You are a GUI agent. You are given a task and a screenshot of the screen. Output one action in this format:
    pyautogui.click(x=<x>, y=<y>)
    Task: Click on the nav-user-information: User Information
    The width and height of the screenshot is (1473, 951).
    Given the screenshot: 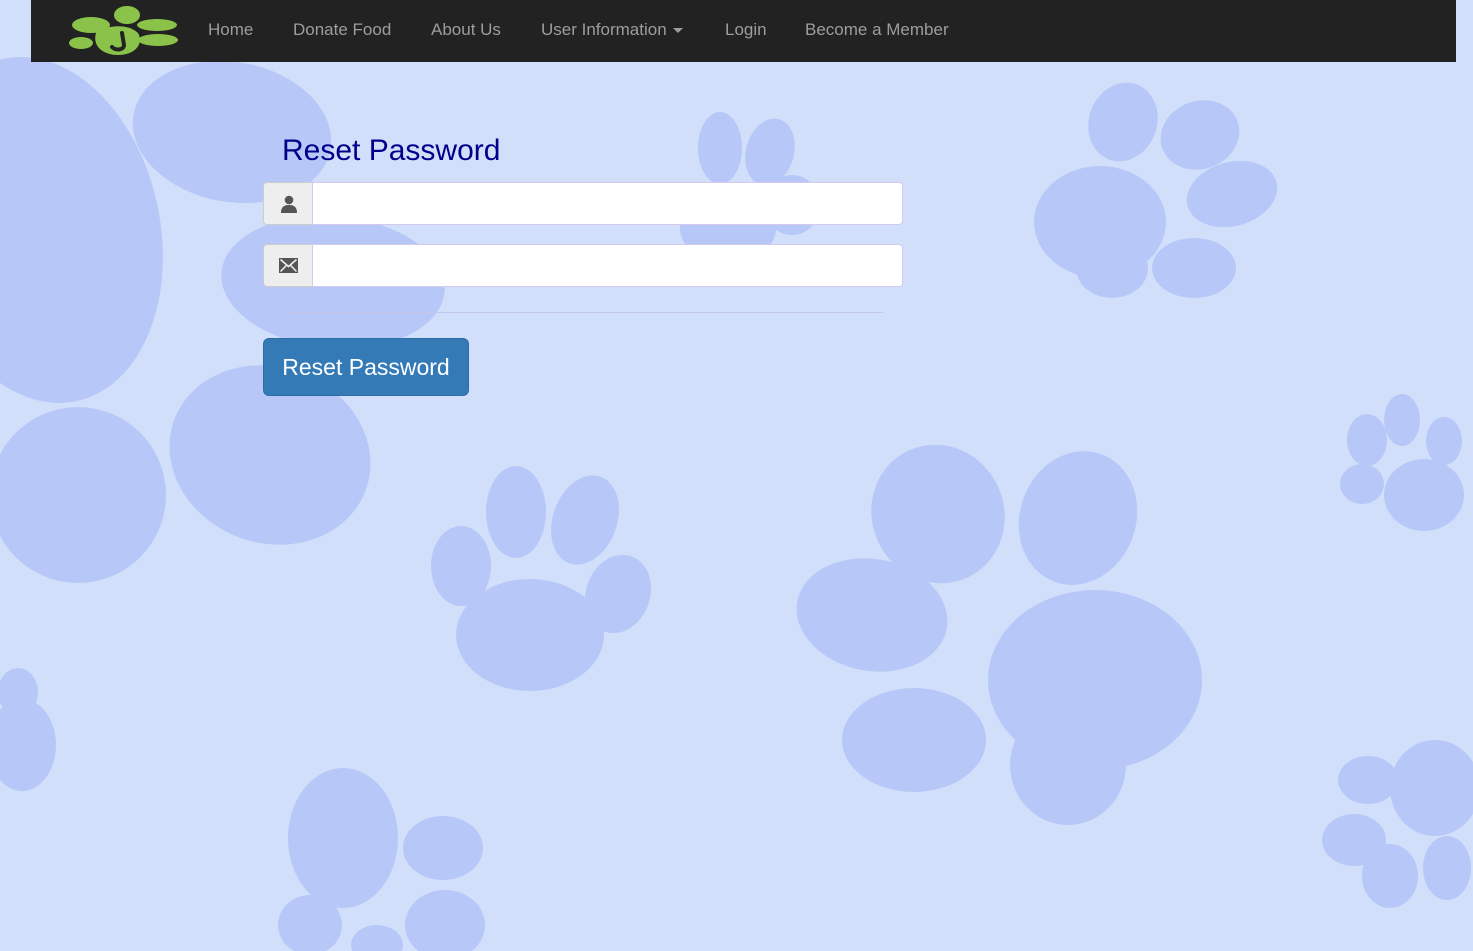 What is the action you would take?
    pyautogui.click(x=612, y=30)
    